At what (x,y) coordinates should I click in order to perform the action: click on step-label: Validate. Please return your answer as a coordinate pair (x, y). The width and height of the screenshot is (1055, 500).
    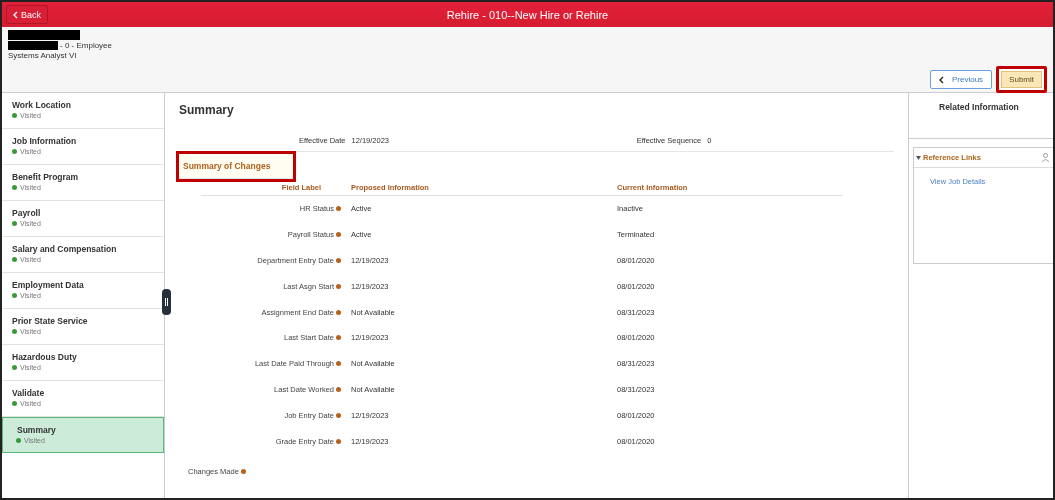
    Looking at the image, I should click on (29, 393).